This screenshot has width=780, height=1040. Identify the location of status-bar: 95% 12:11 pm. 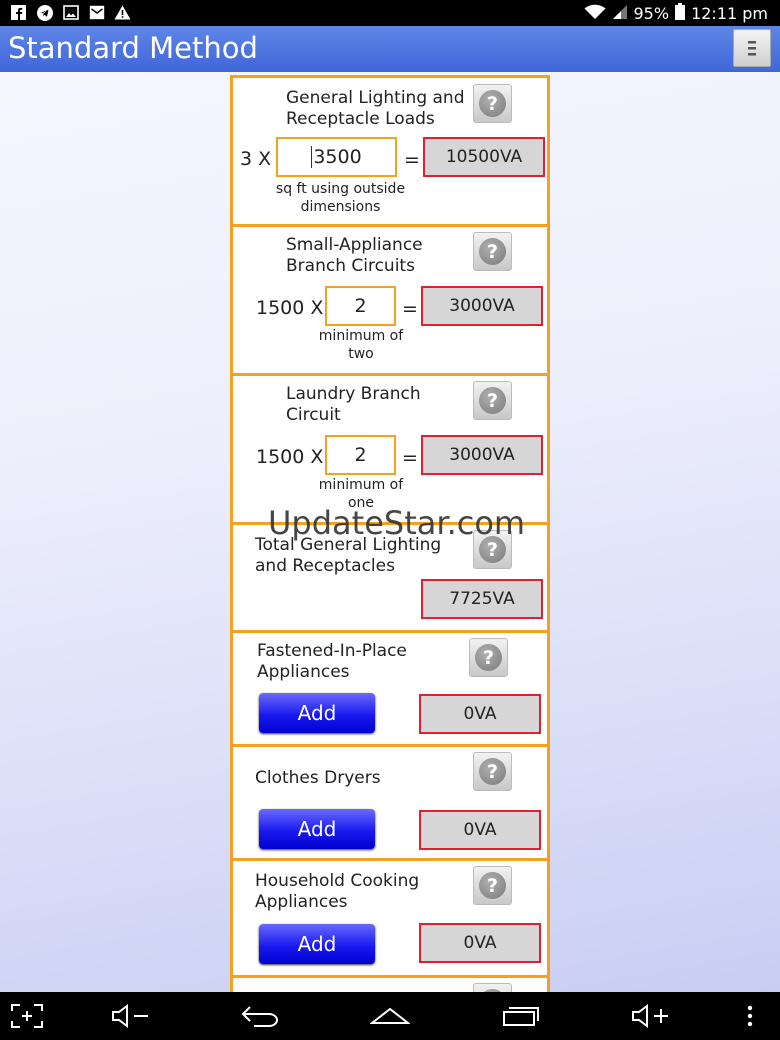
(390, 13).